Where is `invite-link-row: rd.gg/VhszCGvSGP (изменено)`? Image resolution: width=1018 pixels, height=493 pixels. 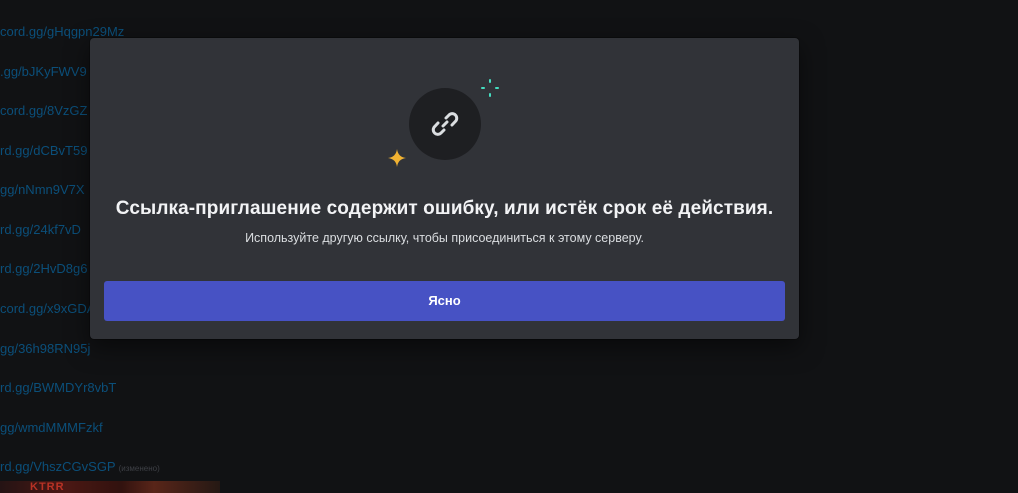
invite-link-row: rd.gg/VhszCGvSGP (изменено) is located at coordinates (80, 468).